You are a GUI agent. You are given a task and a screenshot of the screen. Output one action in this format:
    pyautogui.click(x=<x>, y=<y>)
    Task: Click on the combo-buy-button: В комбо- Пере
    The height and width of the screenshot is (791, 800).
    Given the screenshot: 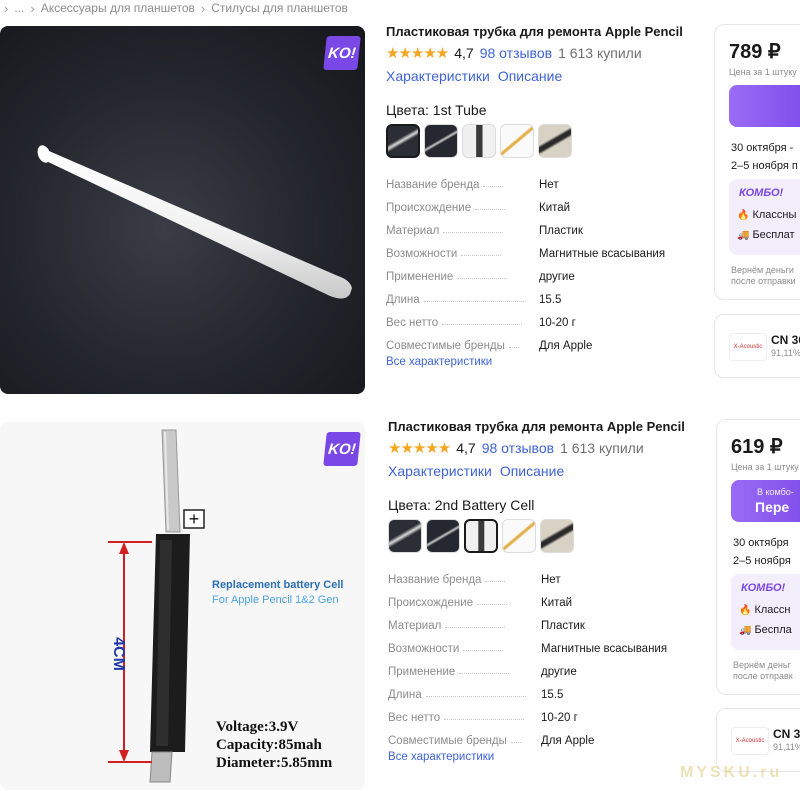 What is the action you would take?
    pyautogui.click(x=765, y=501)
    